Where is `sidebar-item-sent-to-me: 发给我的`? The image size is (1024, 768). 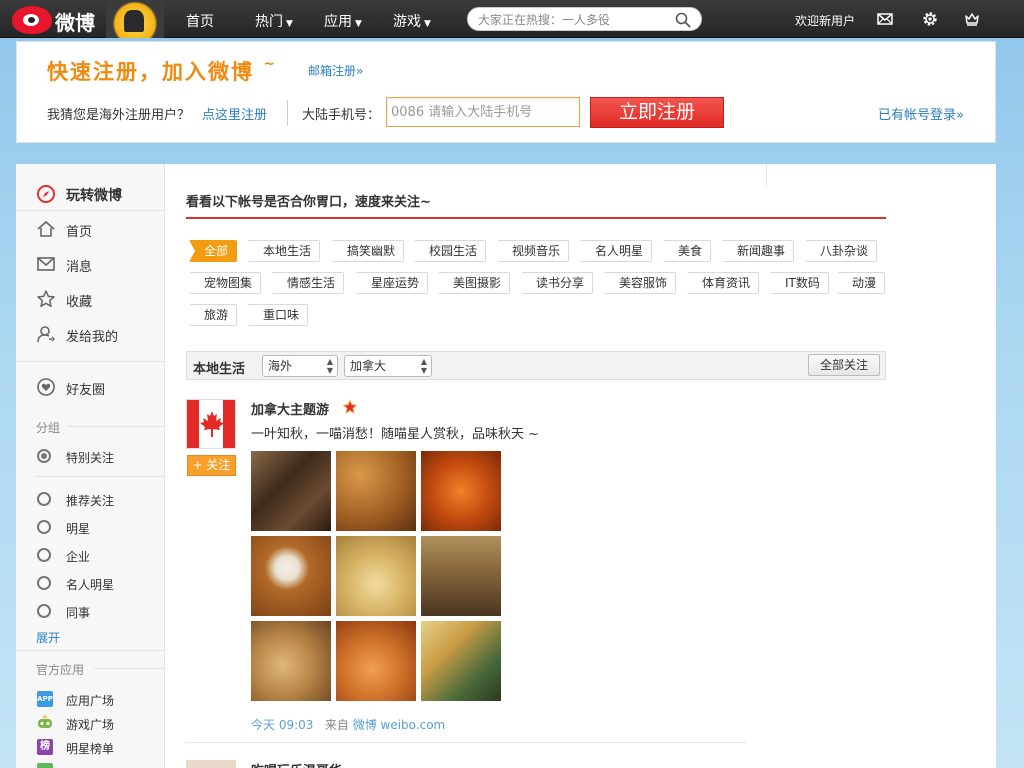
sidebar-item-sent-to-me: 发给我的 is located at coordinates (90, 334).